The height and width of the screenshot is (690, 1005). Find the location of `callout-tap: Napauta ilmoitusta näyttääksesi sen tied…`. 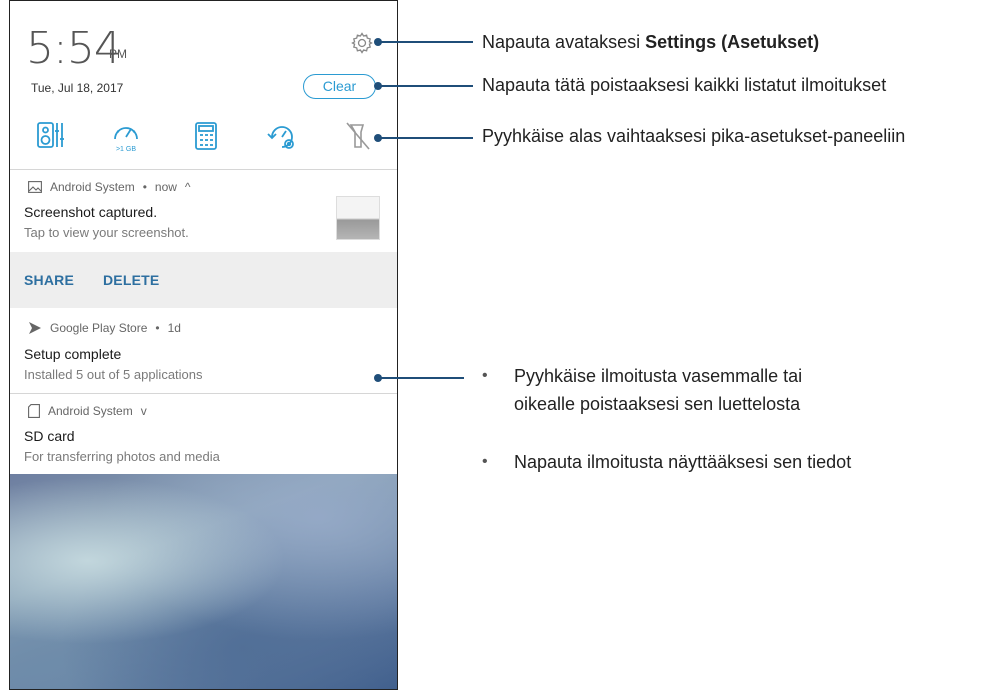

callout-tap: Napauta ilmoitusta näyttääksesi sen tied… is located at coordinates (683, 462).